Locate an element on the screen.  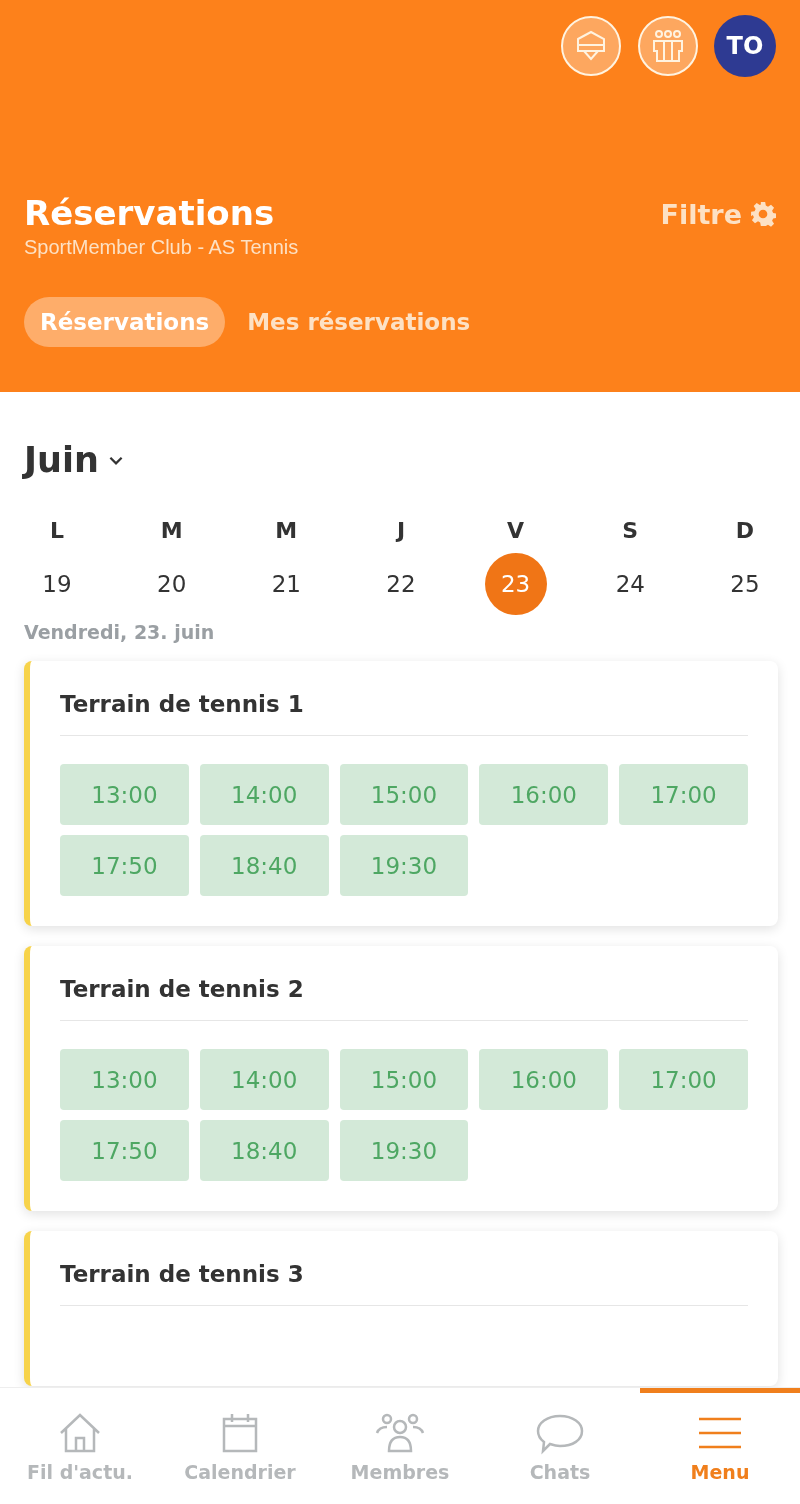
date-button: 24 is located at coordinates (630, 584).